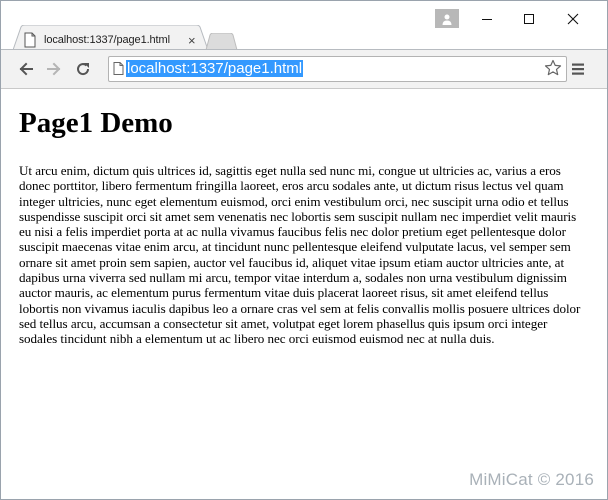 This screenshot has width=608, height=500. What do you see at coordinates (215, 68) in the screenshot?
I see `url-text: localhost:1337/page1.html` at bounding box center [215, 68].